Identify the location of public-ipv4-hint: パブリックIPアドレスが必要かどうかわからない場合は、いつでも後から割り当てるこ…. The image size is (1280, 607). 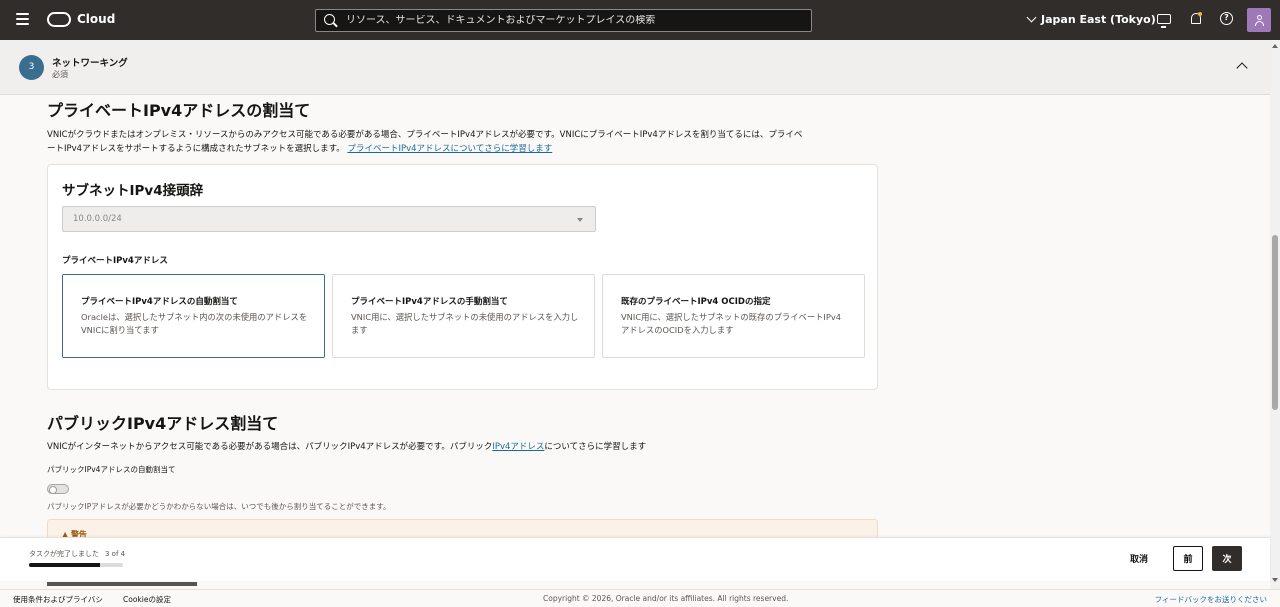
(219, 506).